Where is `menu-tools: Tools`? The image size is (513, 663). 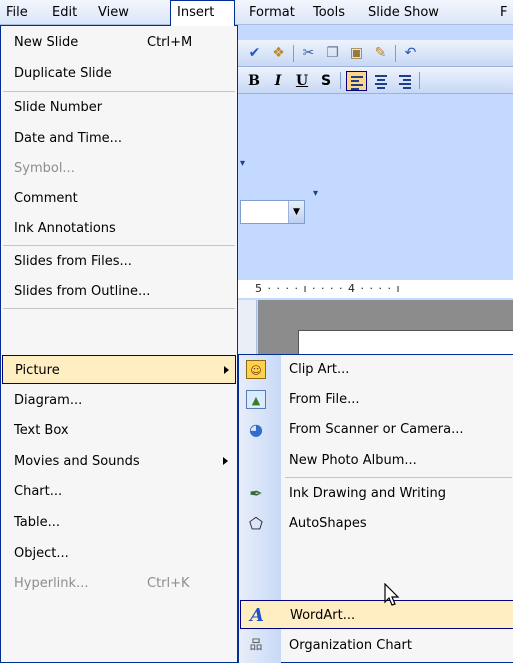
menu-tools: Tools is located at coordinates (333, 12).